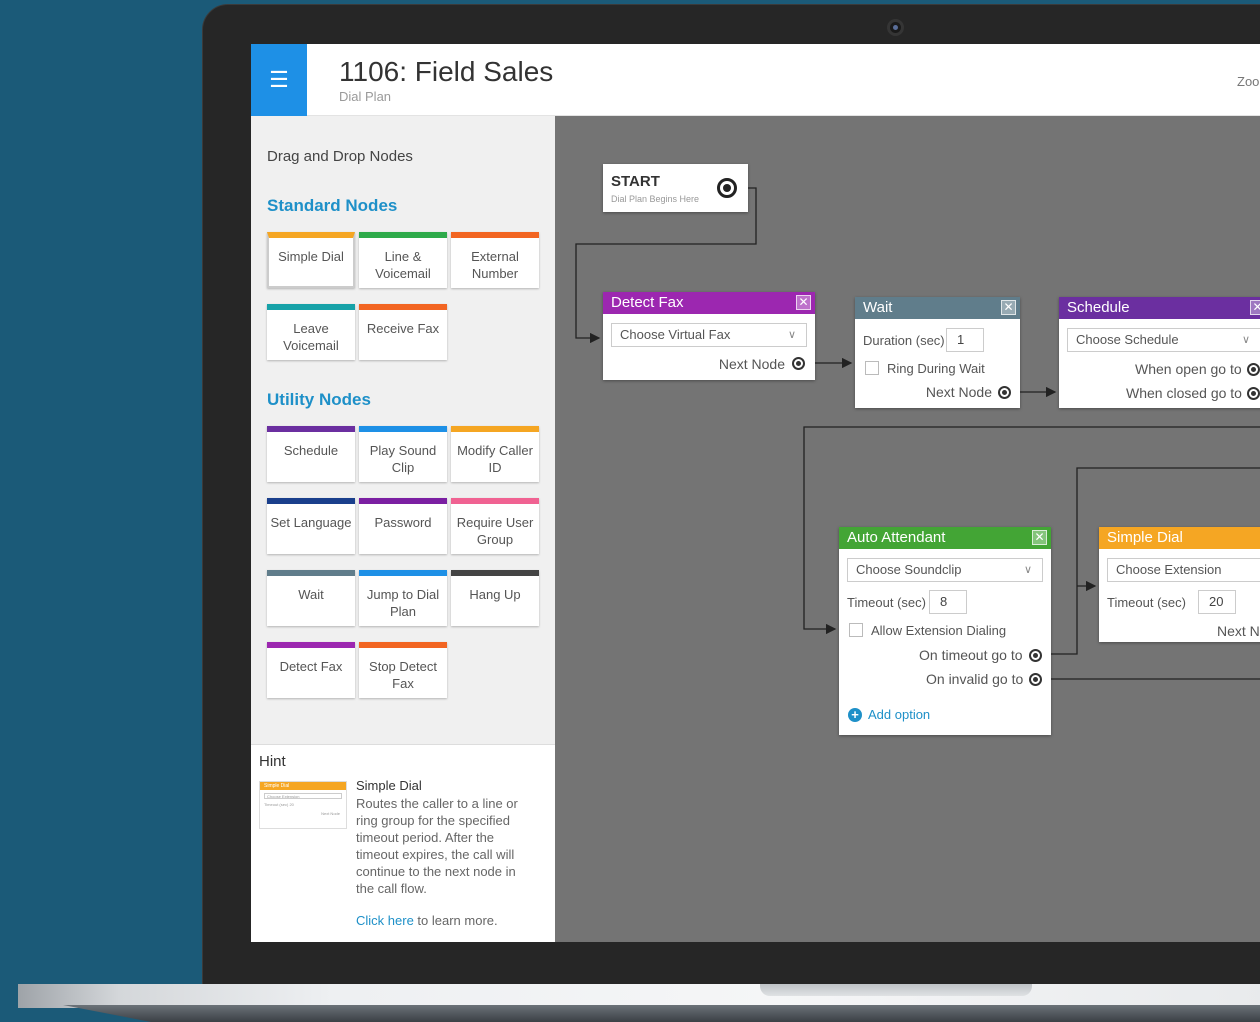  Describe the element at coordinates (895, 27) in the screenshot. I see `webcam-icon` at that location.